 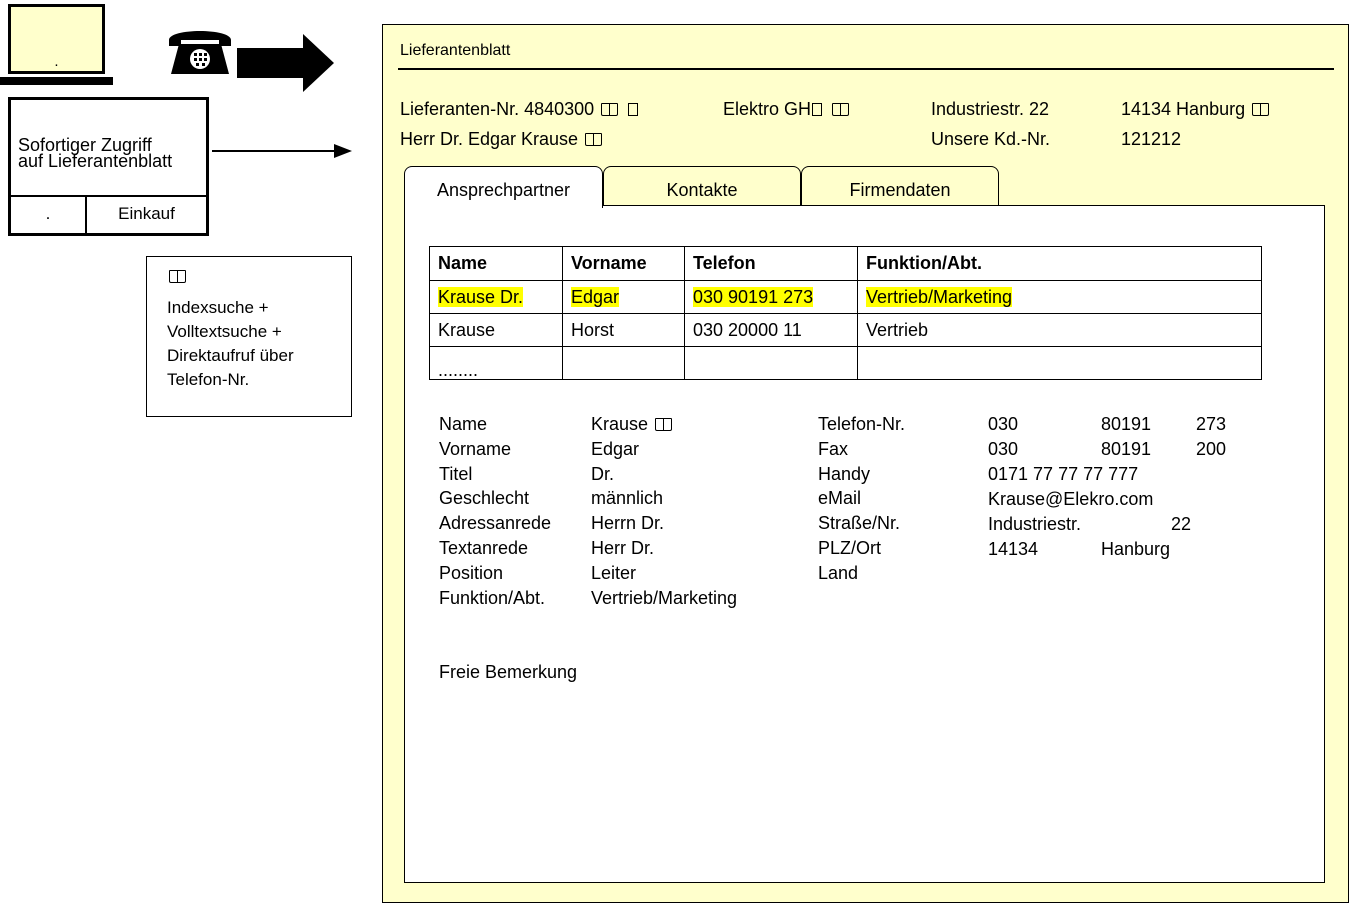 What do you see at coordinates (455, 50) in the screenshot?
I see `window-title: Lieferantenblatt` at bounding box center [455, 50].